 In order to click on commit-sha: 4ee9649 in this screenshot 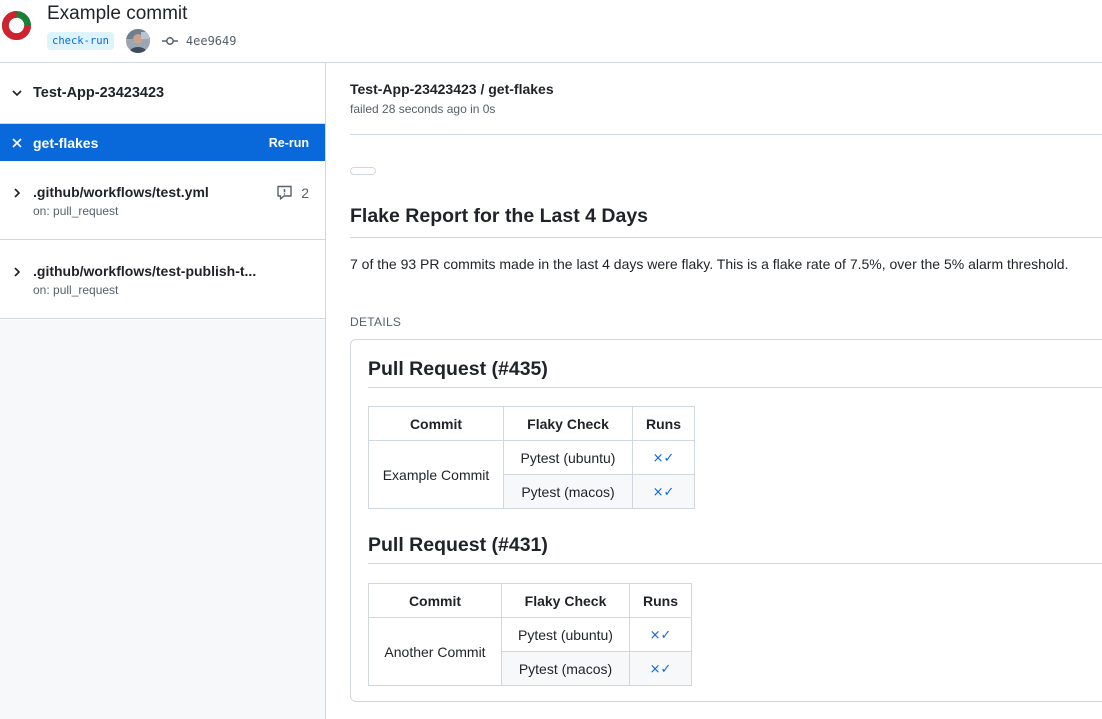, I will do `click(211, 41)`.